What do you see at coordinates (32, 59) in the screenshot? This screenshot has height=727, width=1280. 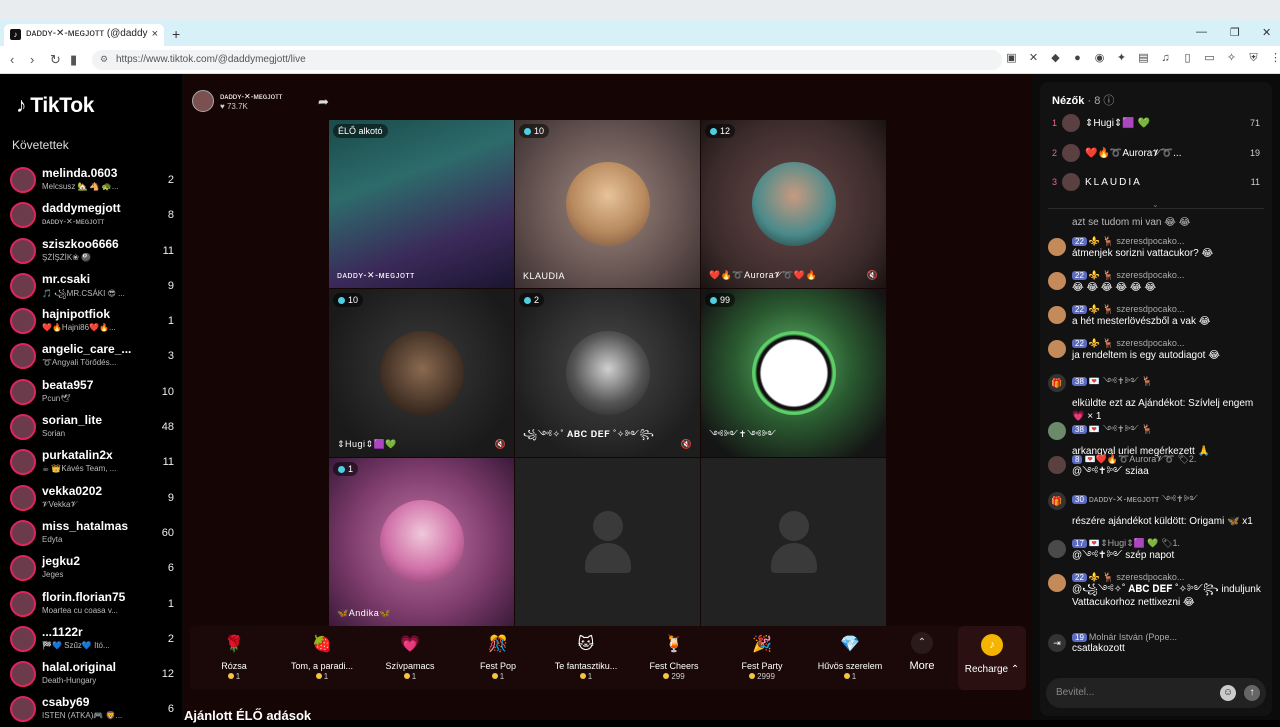 I see `forward-icon: ›` at bounding box center [32, 59].